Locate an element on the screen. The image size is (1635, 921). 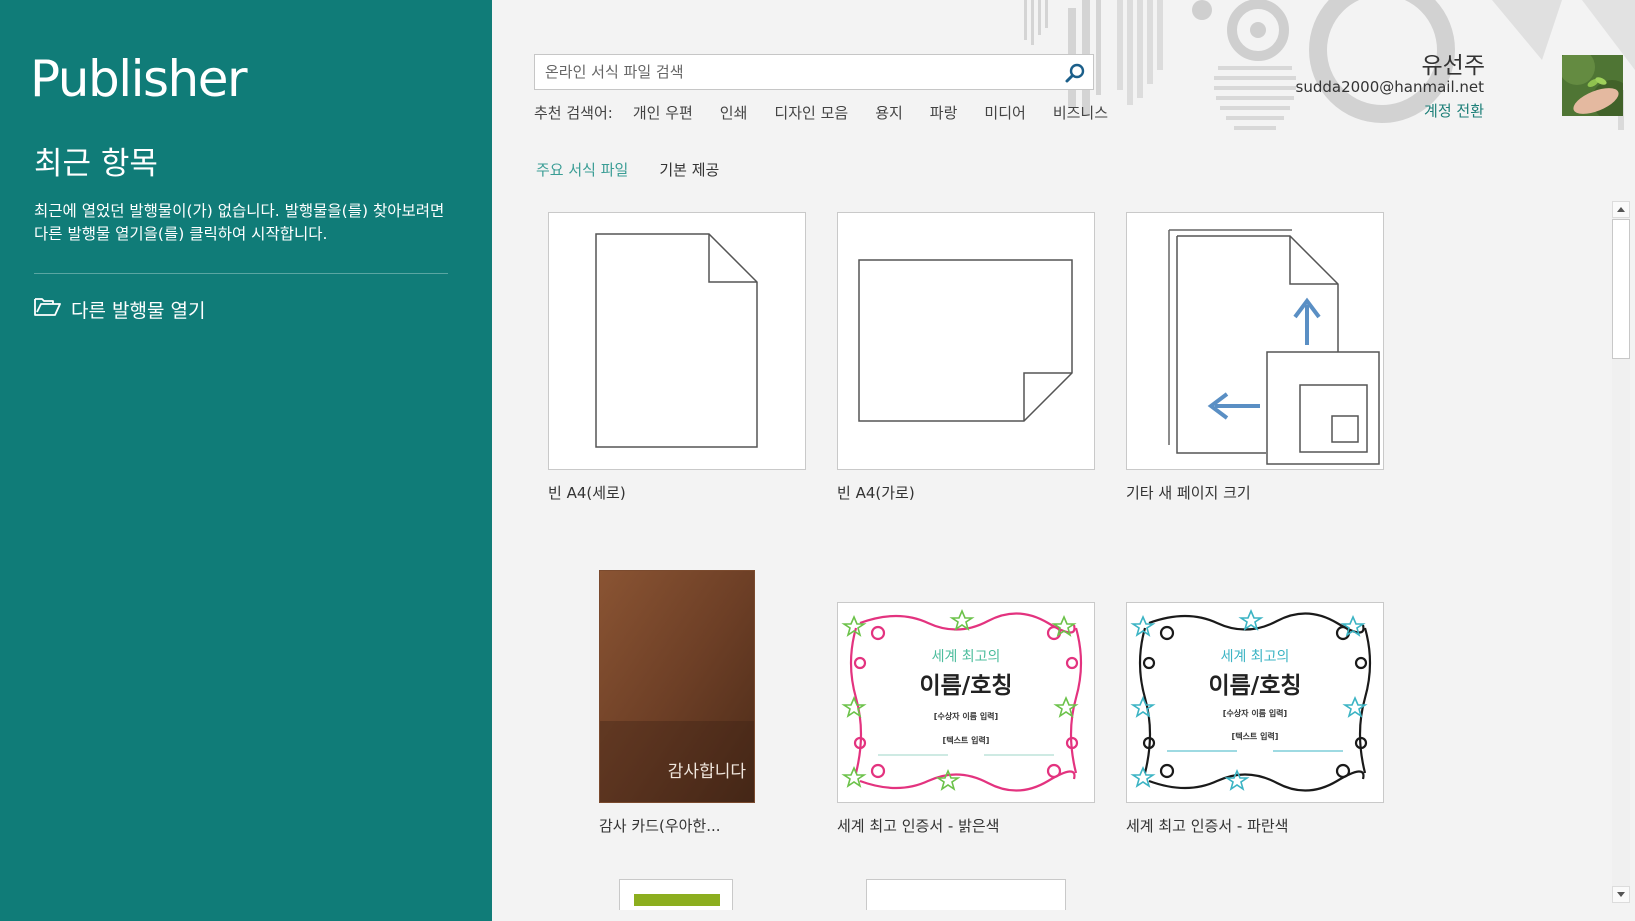
template-tile: 기타 새 페이지 크기 is located at coordinates (1255, 357).